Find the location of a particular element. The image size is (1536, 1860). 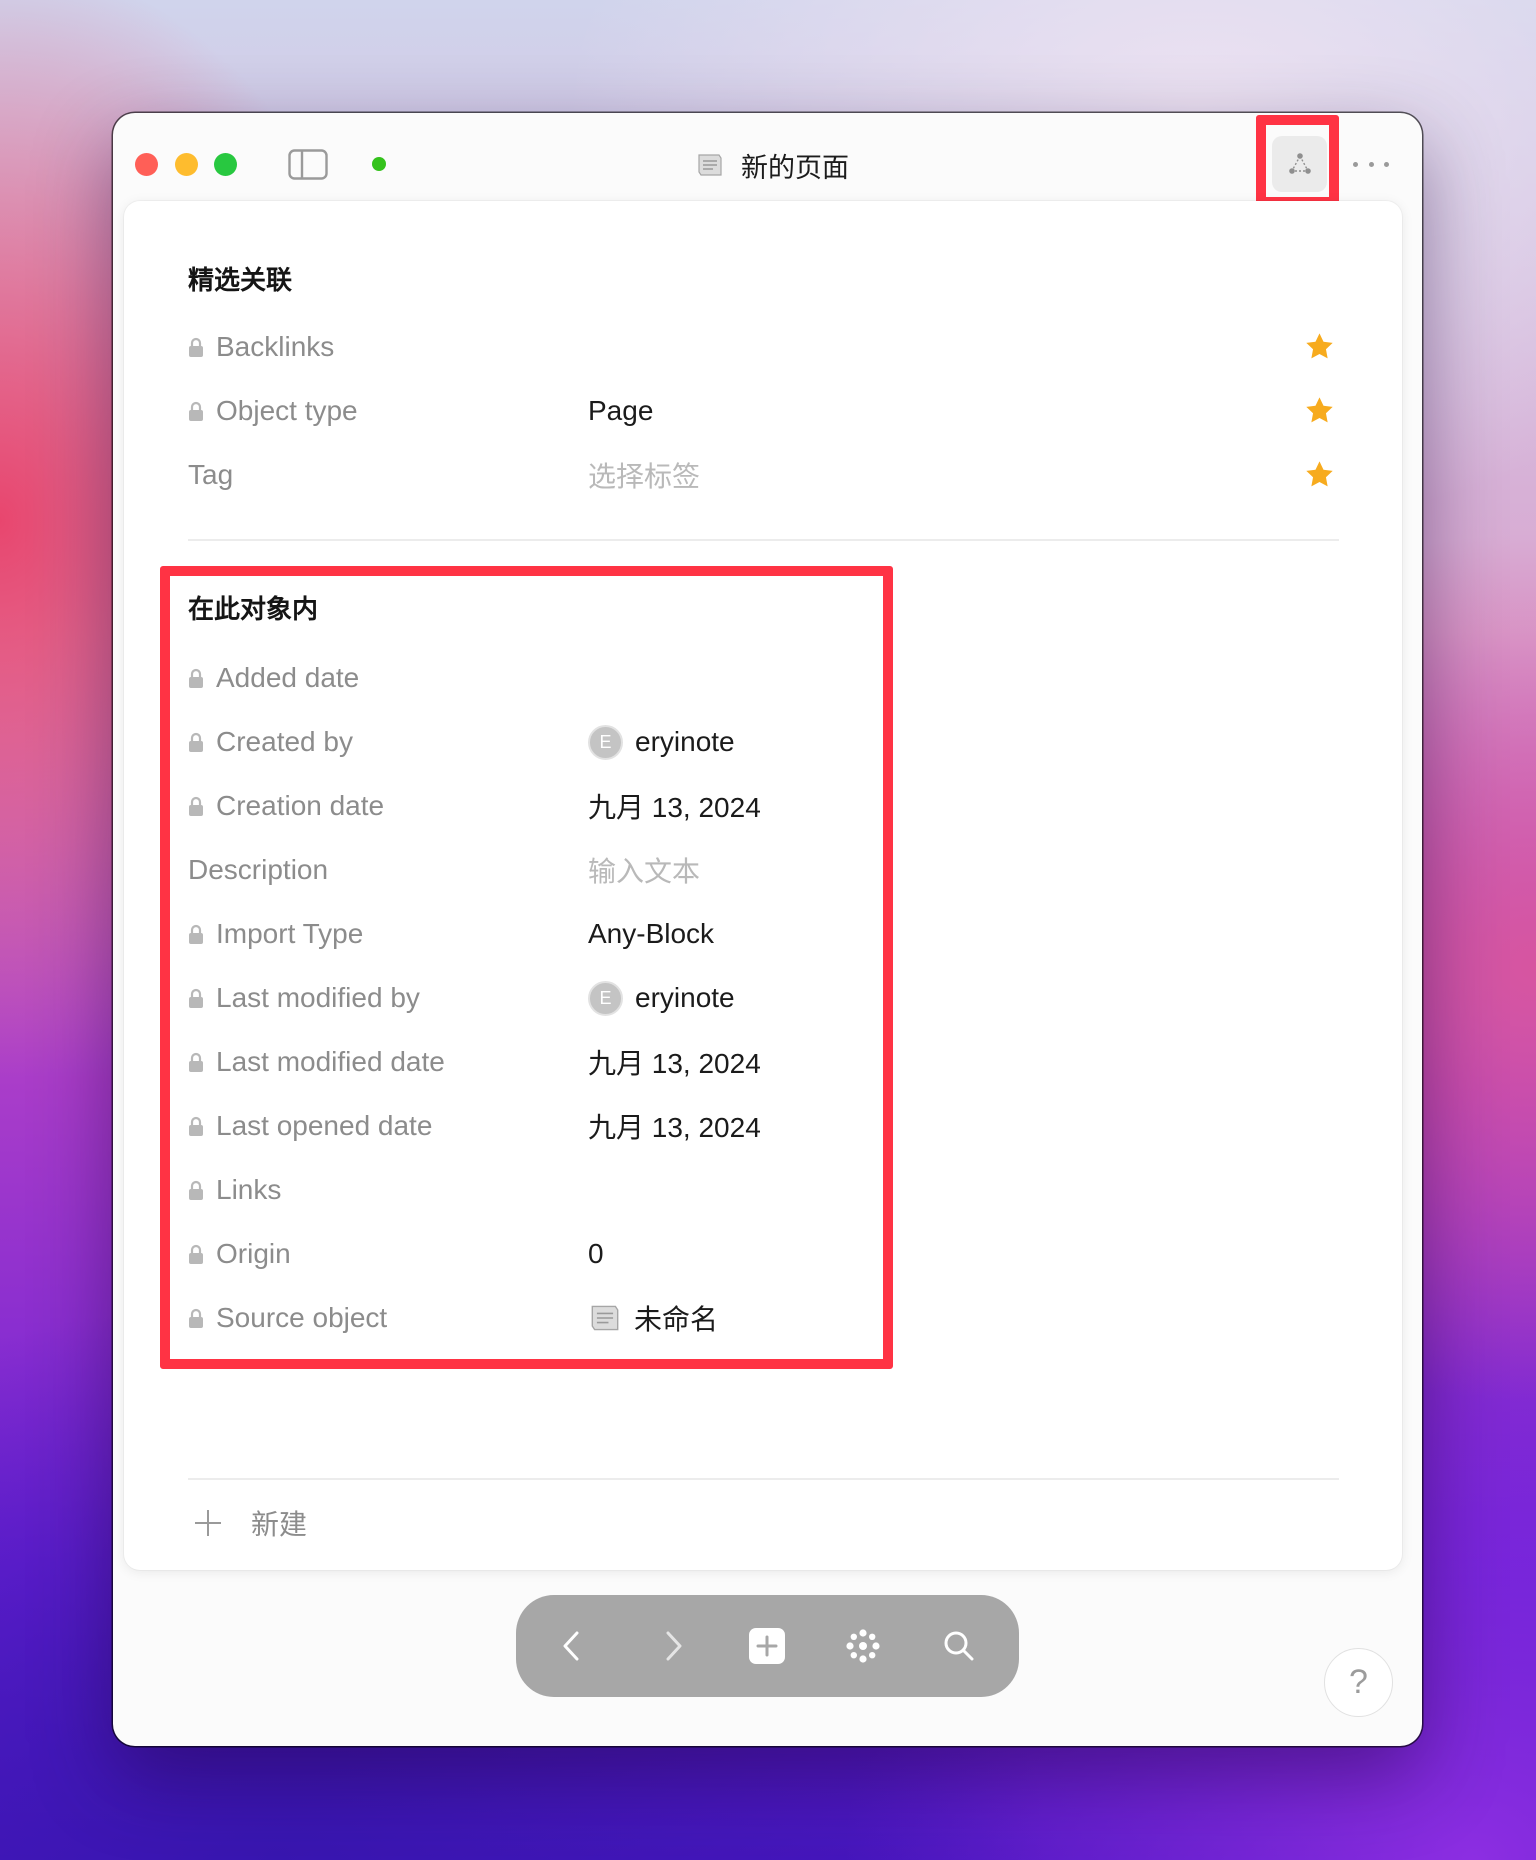

property-row-last-modified-by: Last modified by E eryinote is located at coordinates (763, 998).